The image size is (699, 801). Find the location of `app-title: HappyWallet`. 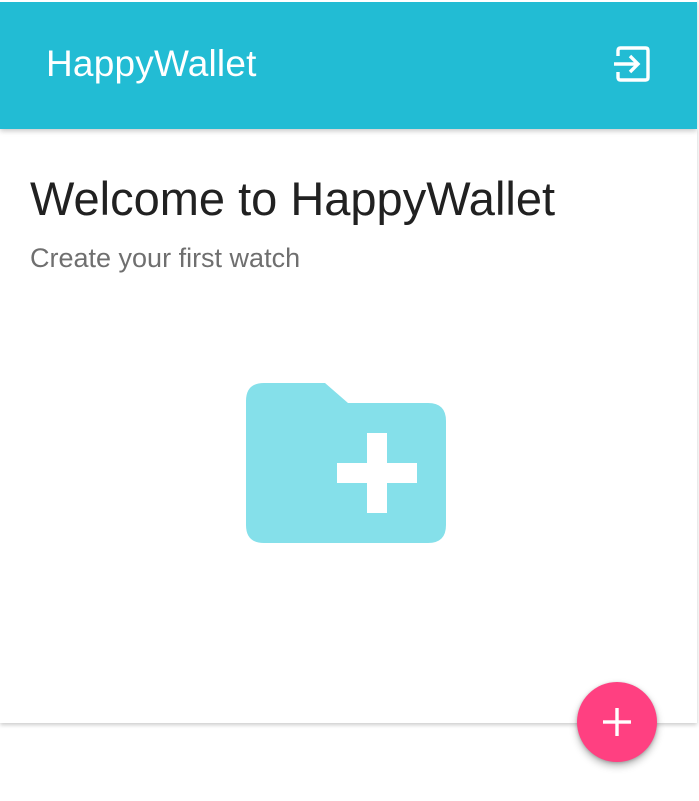

app-title: HappyWallet is located at coordinates (151, 63).